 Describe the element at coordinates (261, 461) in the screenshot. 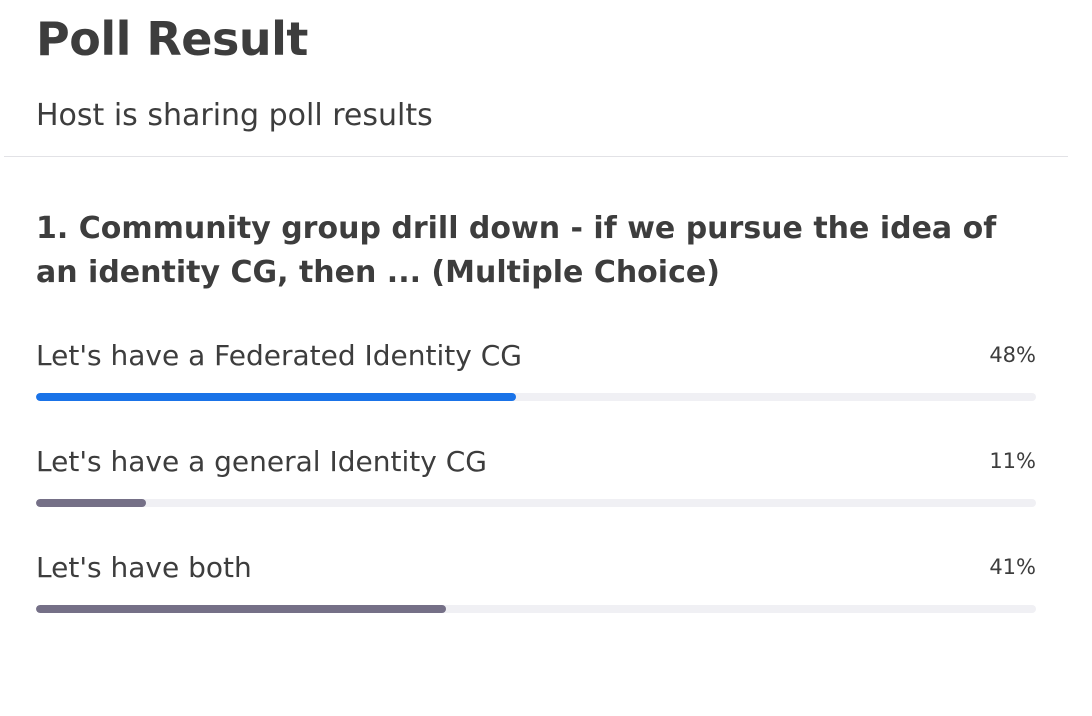

I see `poll-option-label: Let's have a general Identity CG` at that location.